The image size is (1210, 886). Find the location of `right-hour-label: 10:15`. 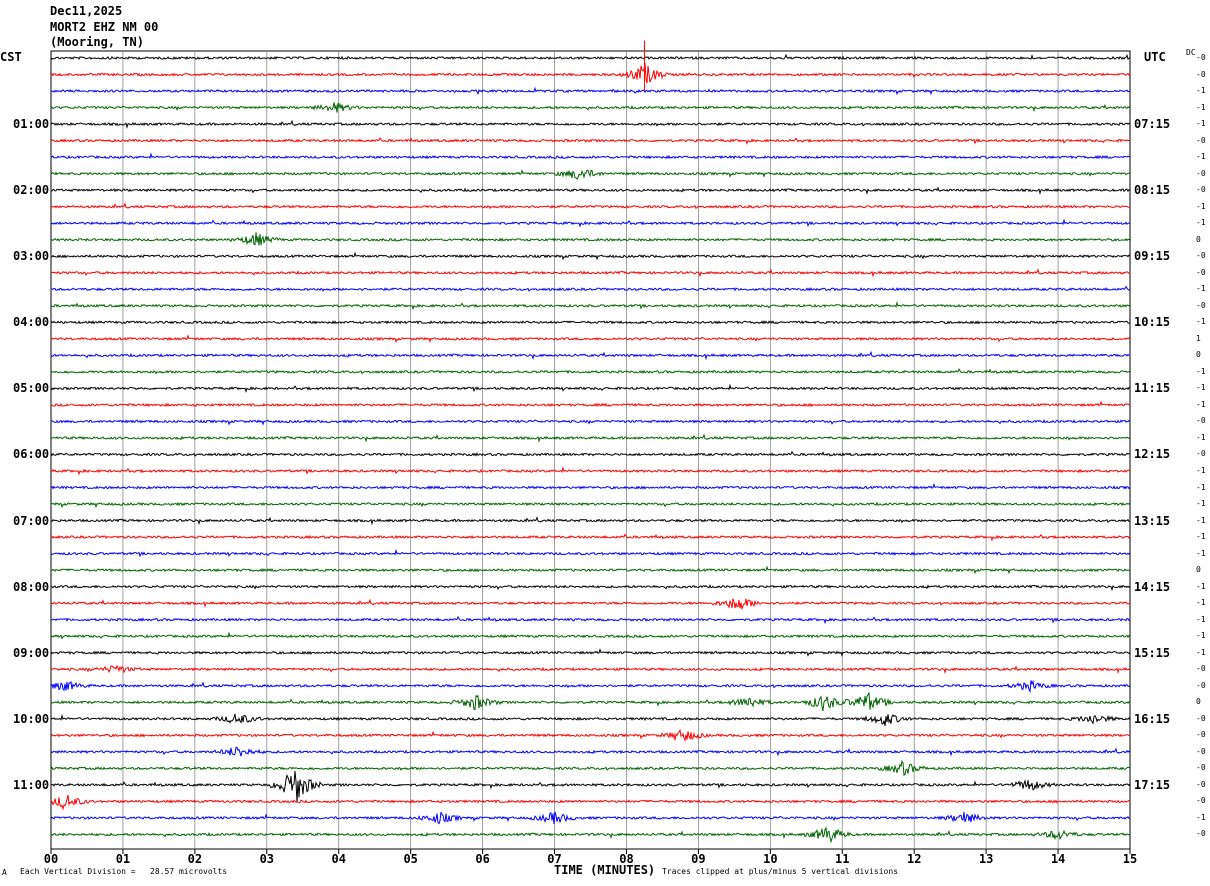

right-hour-label: 10:15 is located at coordinates (1152, 322).